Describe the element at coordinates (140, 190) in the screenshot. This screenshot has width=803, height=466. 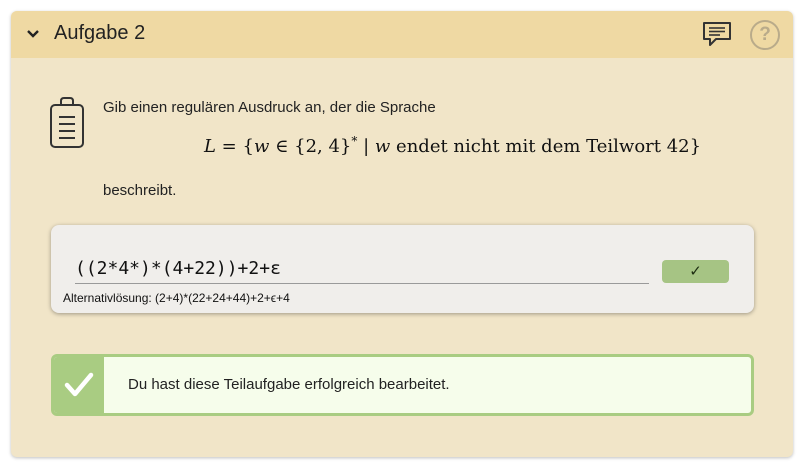
I see `task-suffix: beschreibt.` at that location.